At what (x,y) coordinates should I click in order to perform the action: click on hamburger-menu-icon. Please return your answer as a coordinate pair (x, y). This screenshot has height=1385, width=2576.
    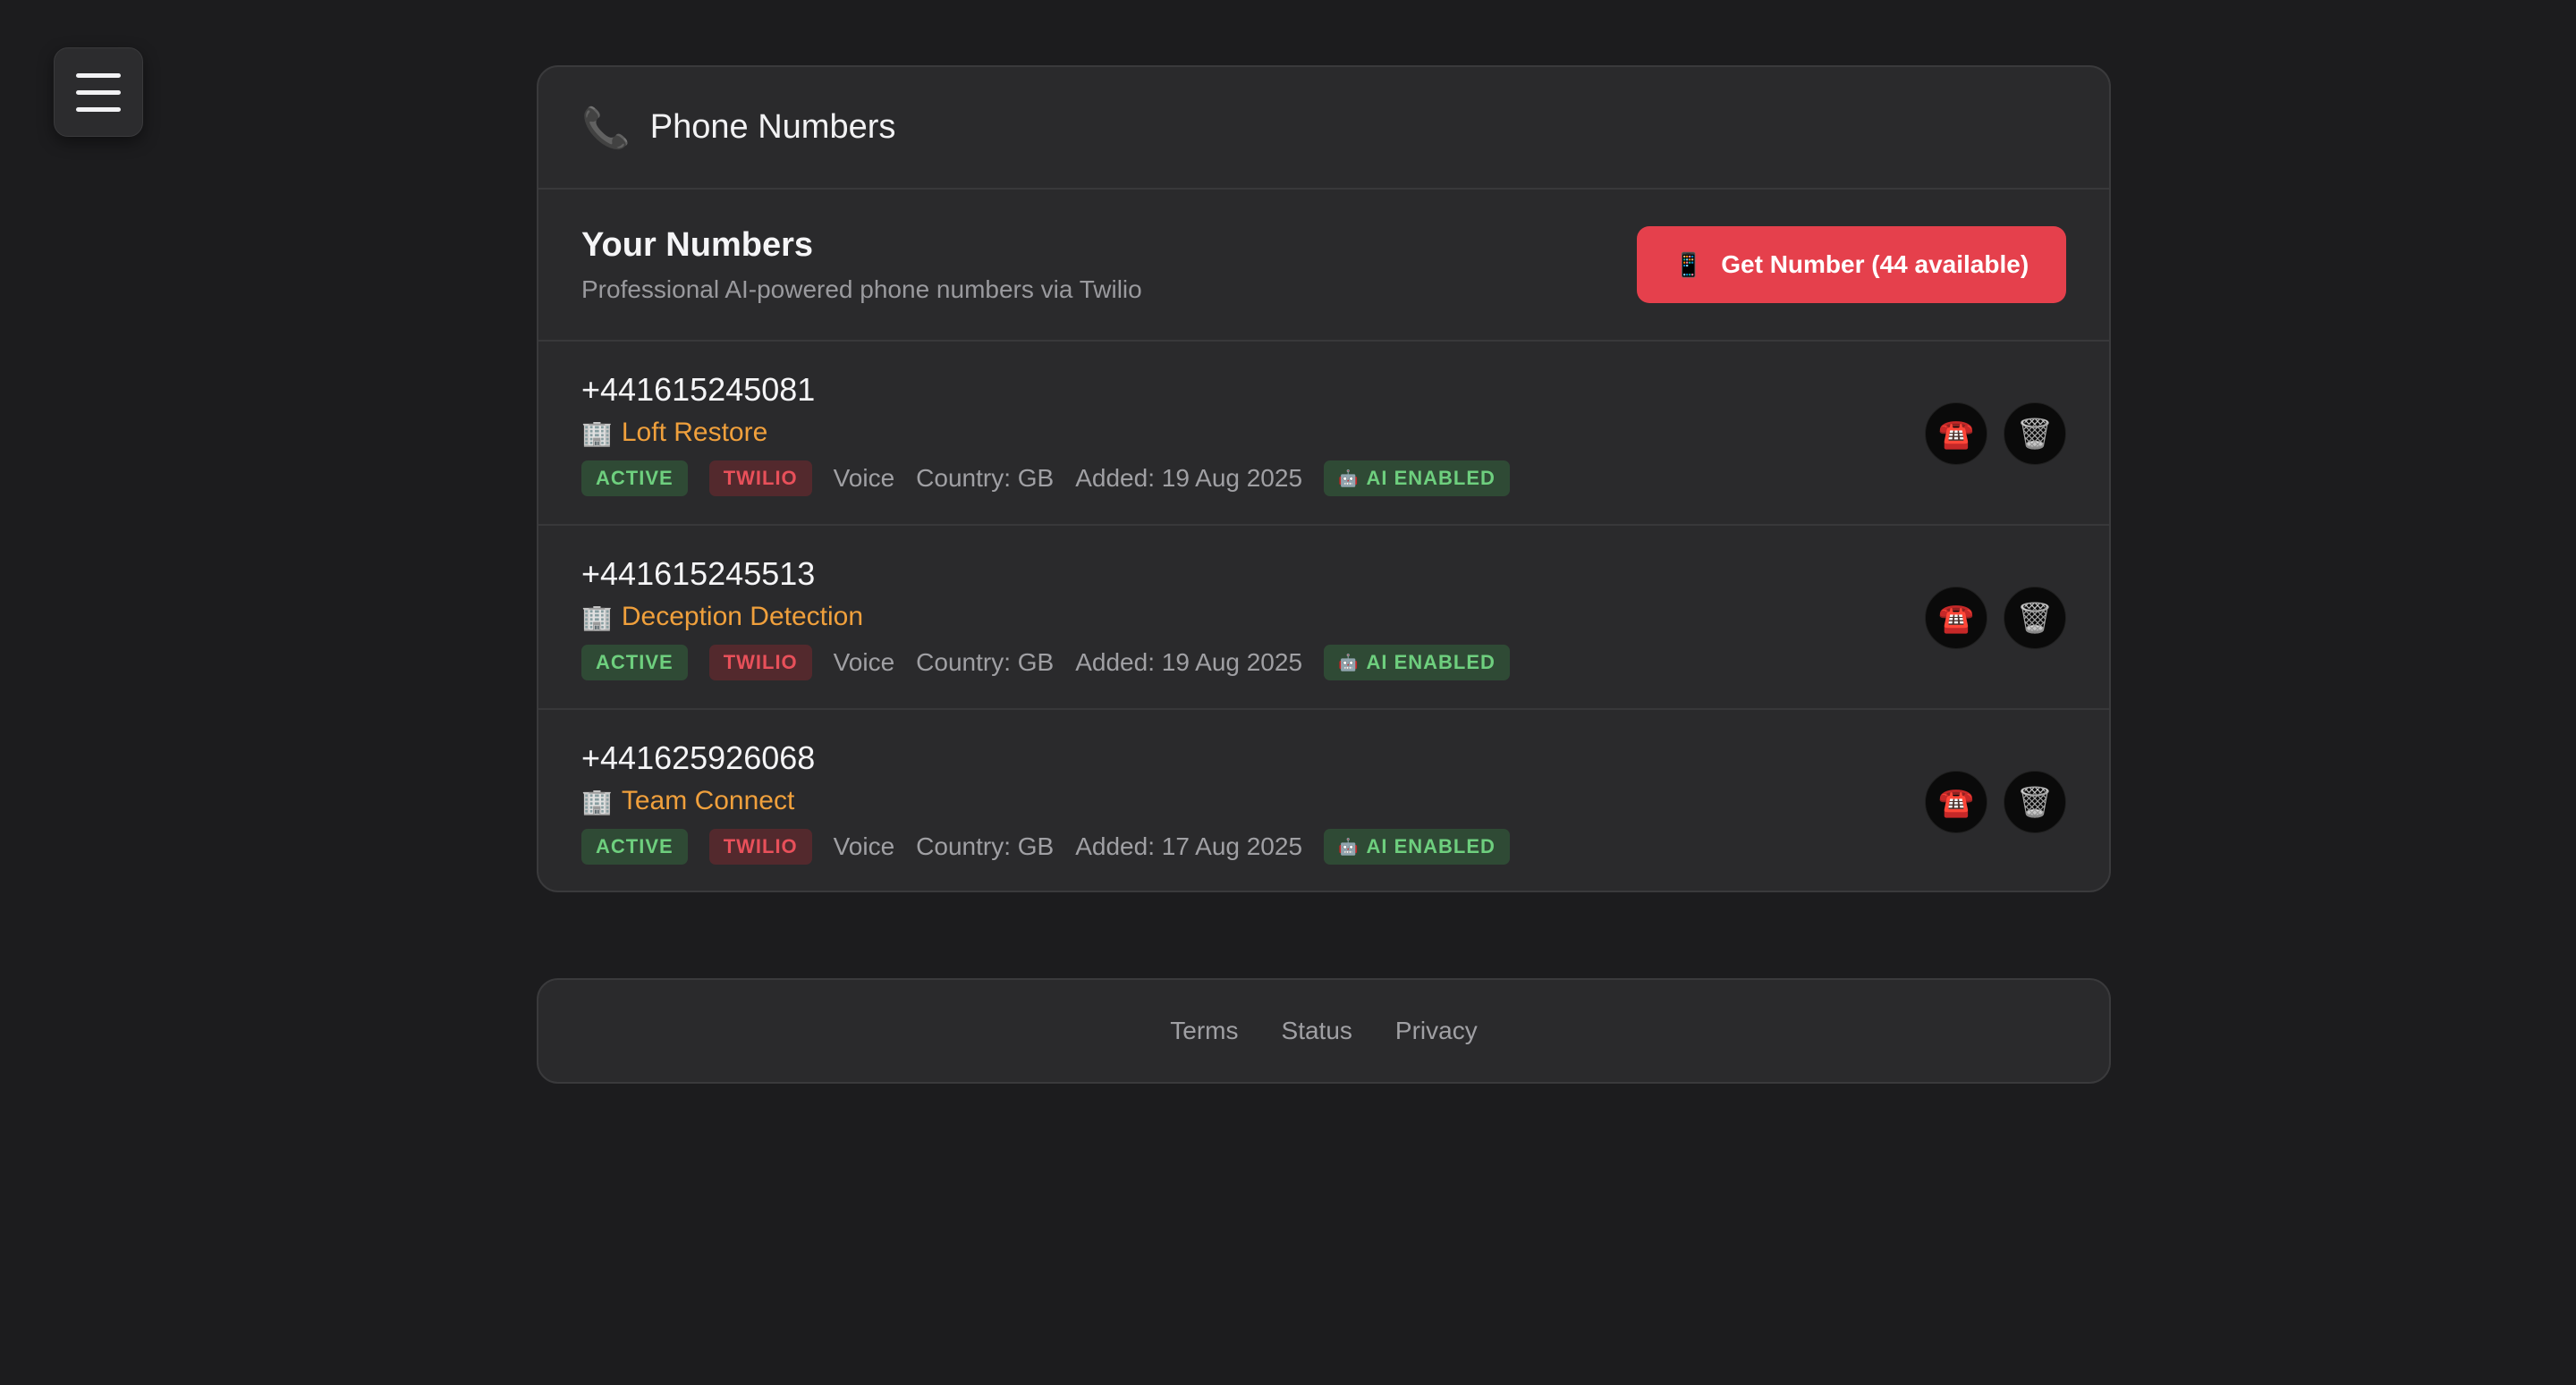
    Looking at the image, I should click on (98, 75).